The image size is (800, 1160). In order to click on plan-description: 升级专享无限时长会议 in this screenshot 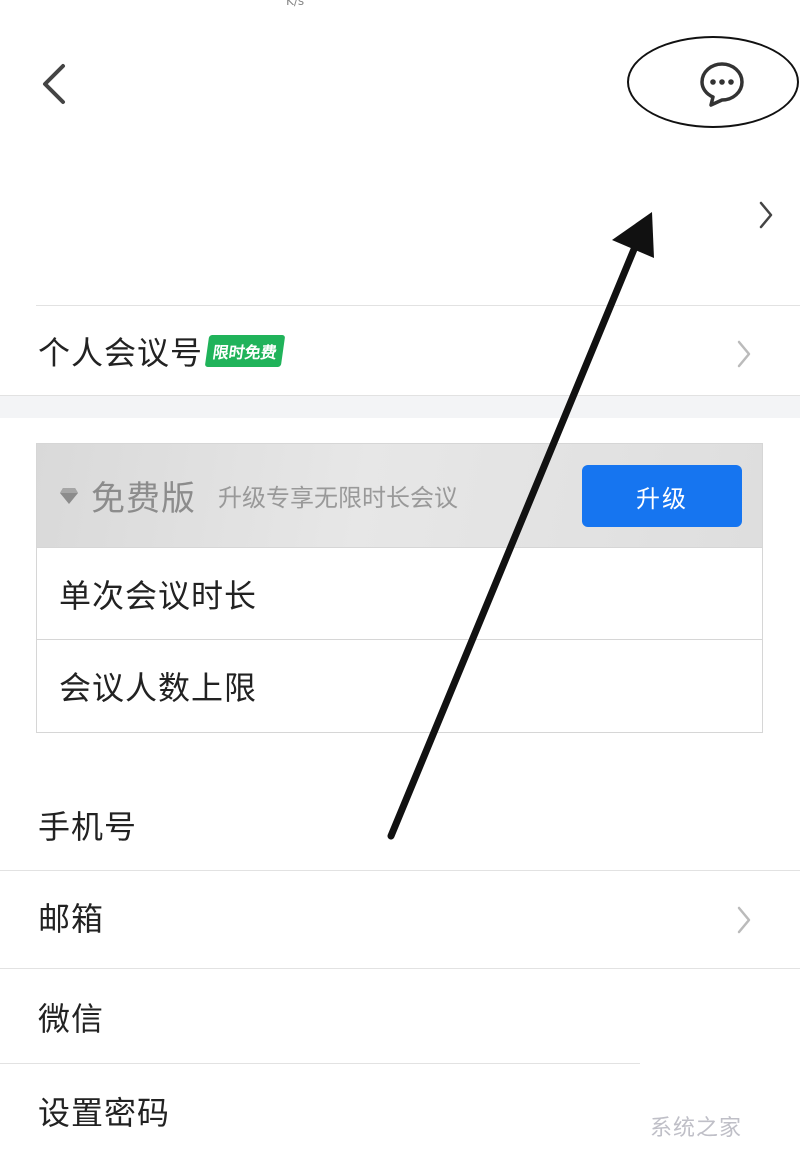, I will do `click(338, 498)`.